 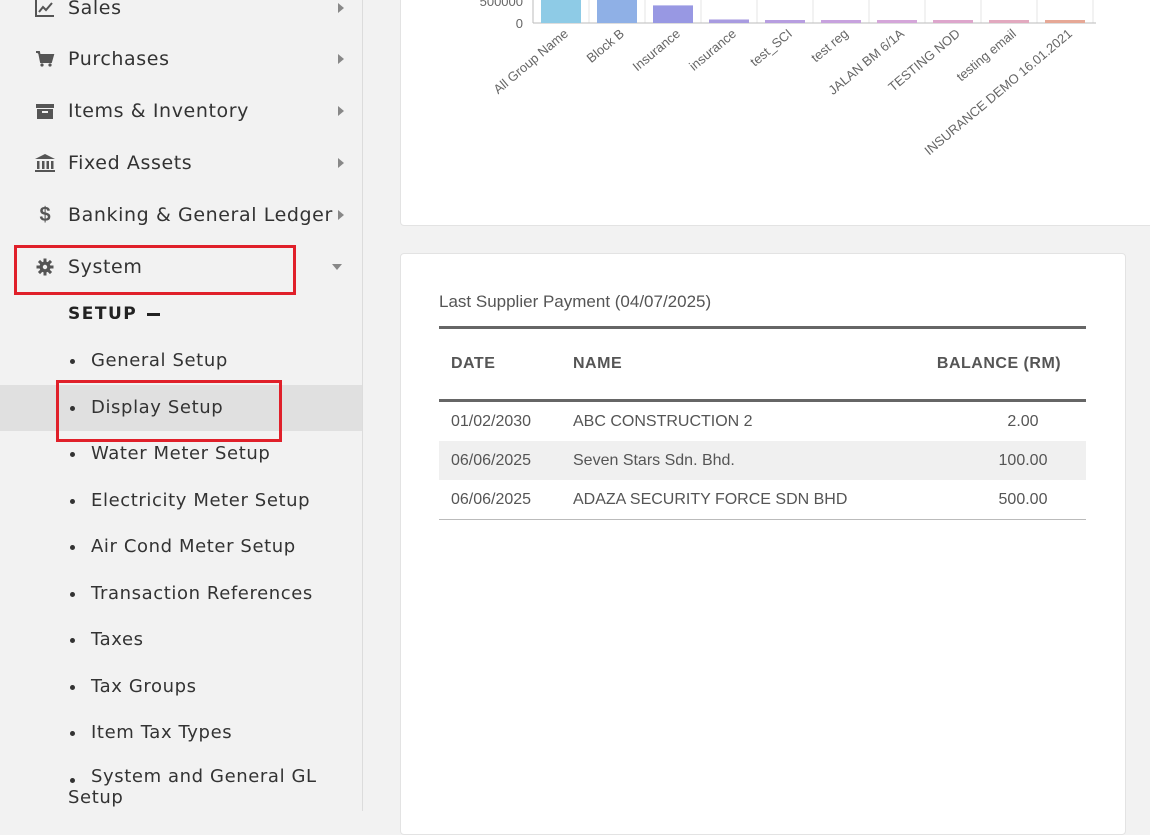 I want to click on sidebar-item-fixed-assets: Fixed Assets, so click(x=181, y=163).